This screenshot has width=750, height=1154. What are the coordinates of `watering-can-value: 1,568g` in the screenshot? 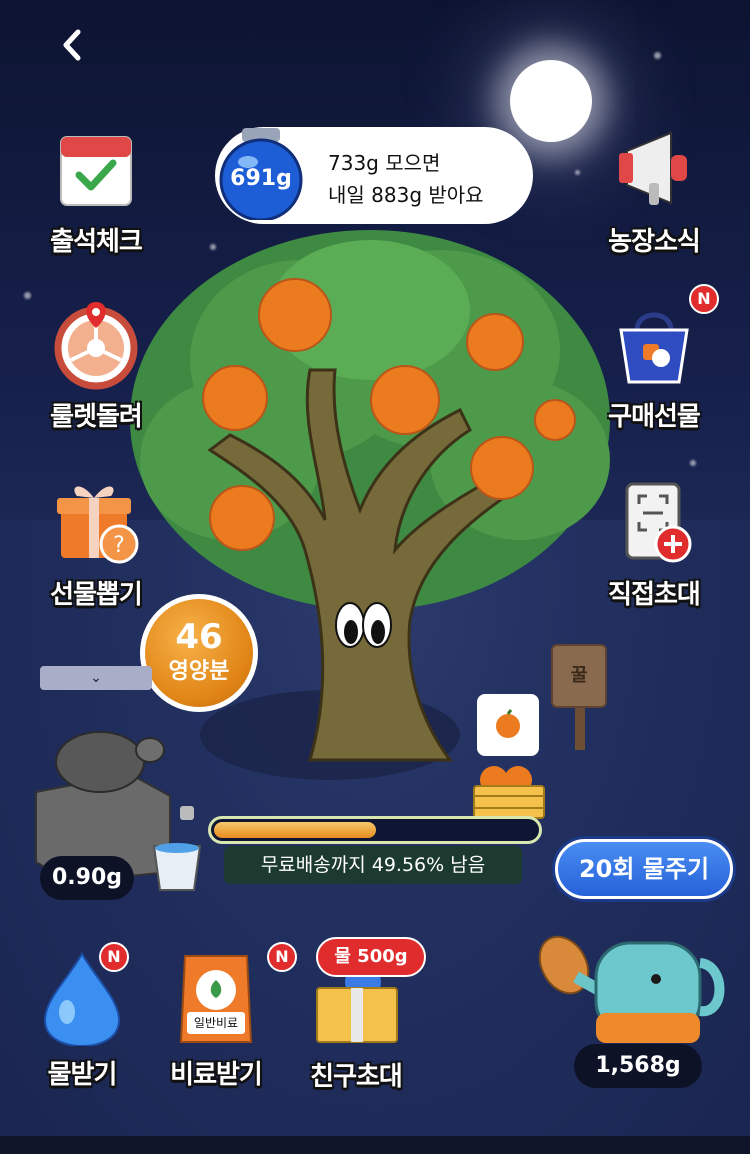 It's located at (638, 1066).